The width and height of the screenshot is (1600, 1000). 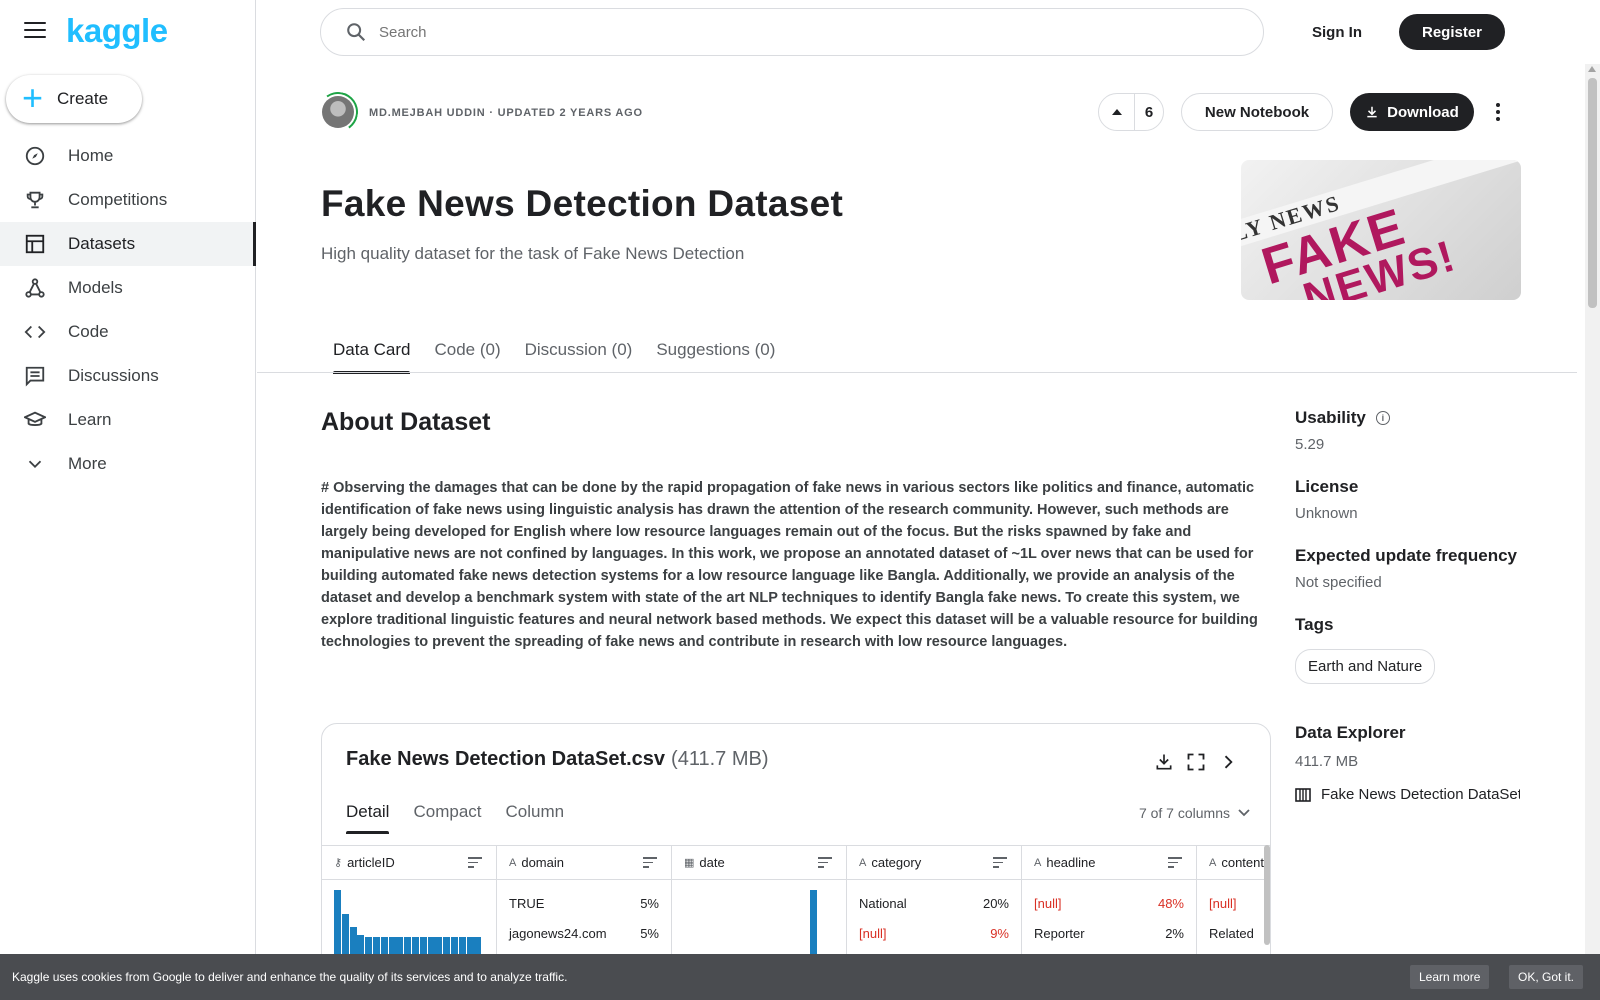 I want to click on sidebar-item-discussions: Discussions, so click(x=128, y=376).